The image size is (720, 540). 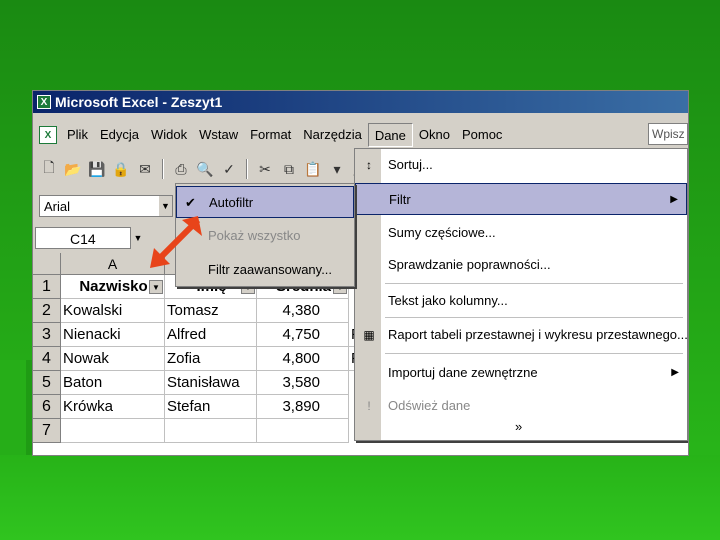 What do you see at coordinates (47, 431) in the screenshot?
I see `row-header: 7` at bounding box center [47, 431].